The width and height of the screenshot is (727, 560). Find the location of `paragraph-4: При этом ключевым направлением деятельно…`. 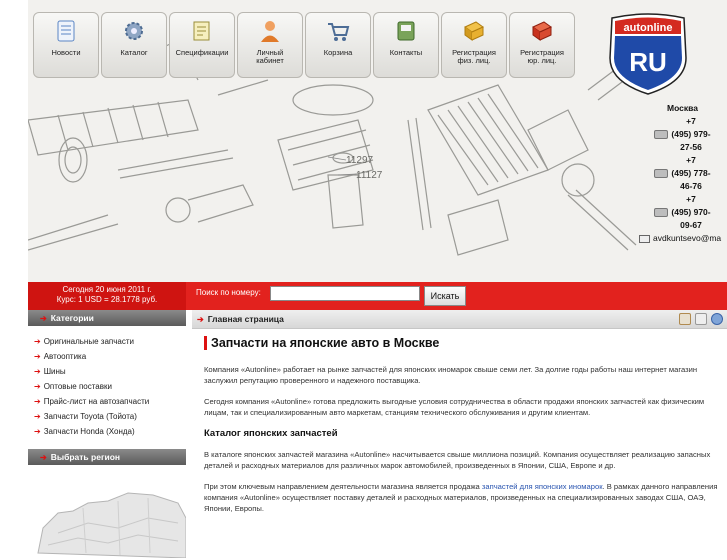

paragraph-4: При этом ключевым направлением деятельно… is located at coordinates (461, 497).